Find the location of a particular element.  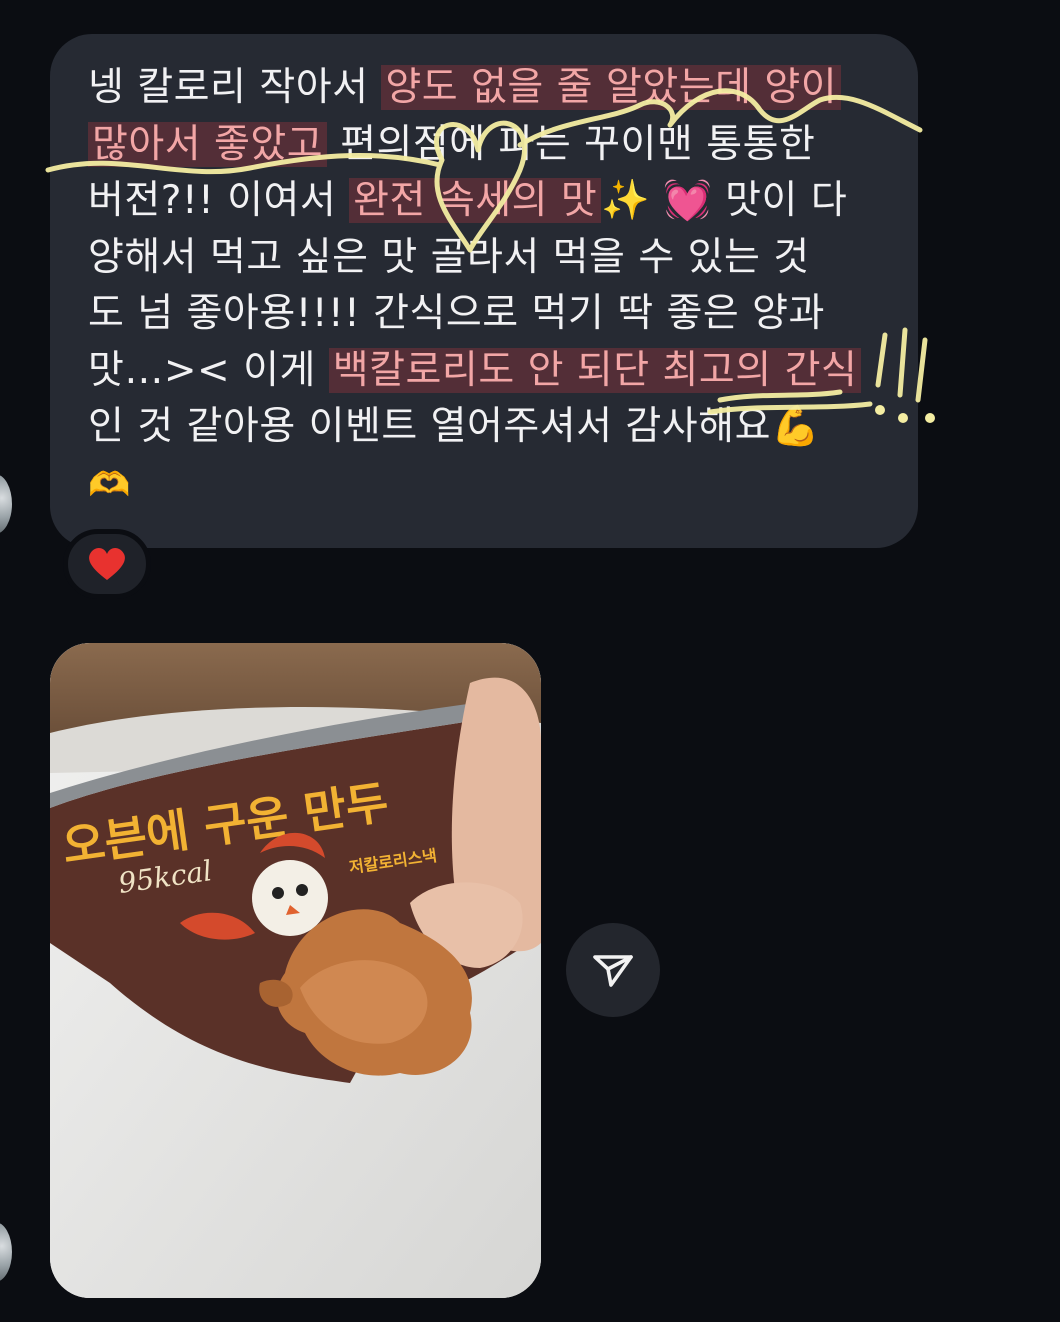

reaction-badge is located at coordinates (107, 564).